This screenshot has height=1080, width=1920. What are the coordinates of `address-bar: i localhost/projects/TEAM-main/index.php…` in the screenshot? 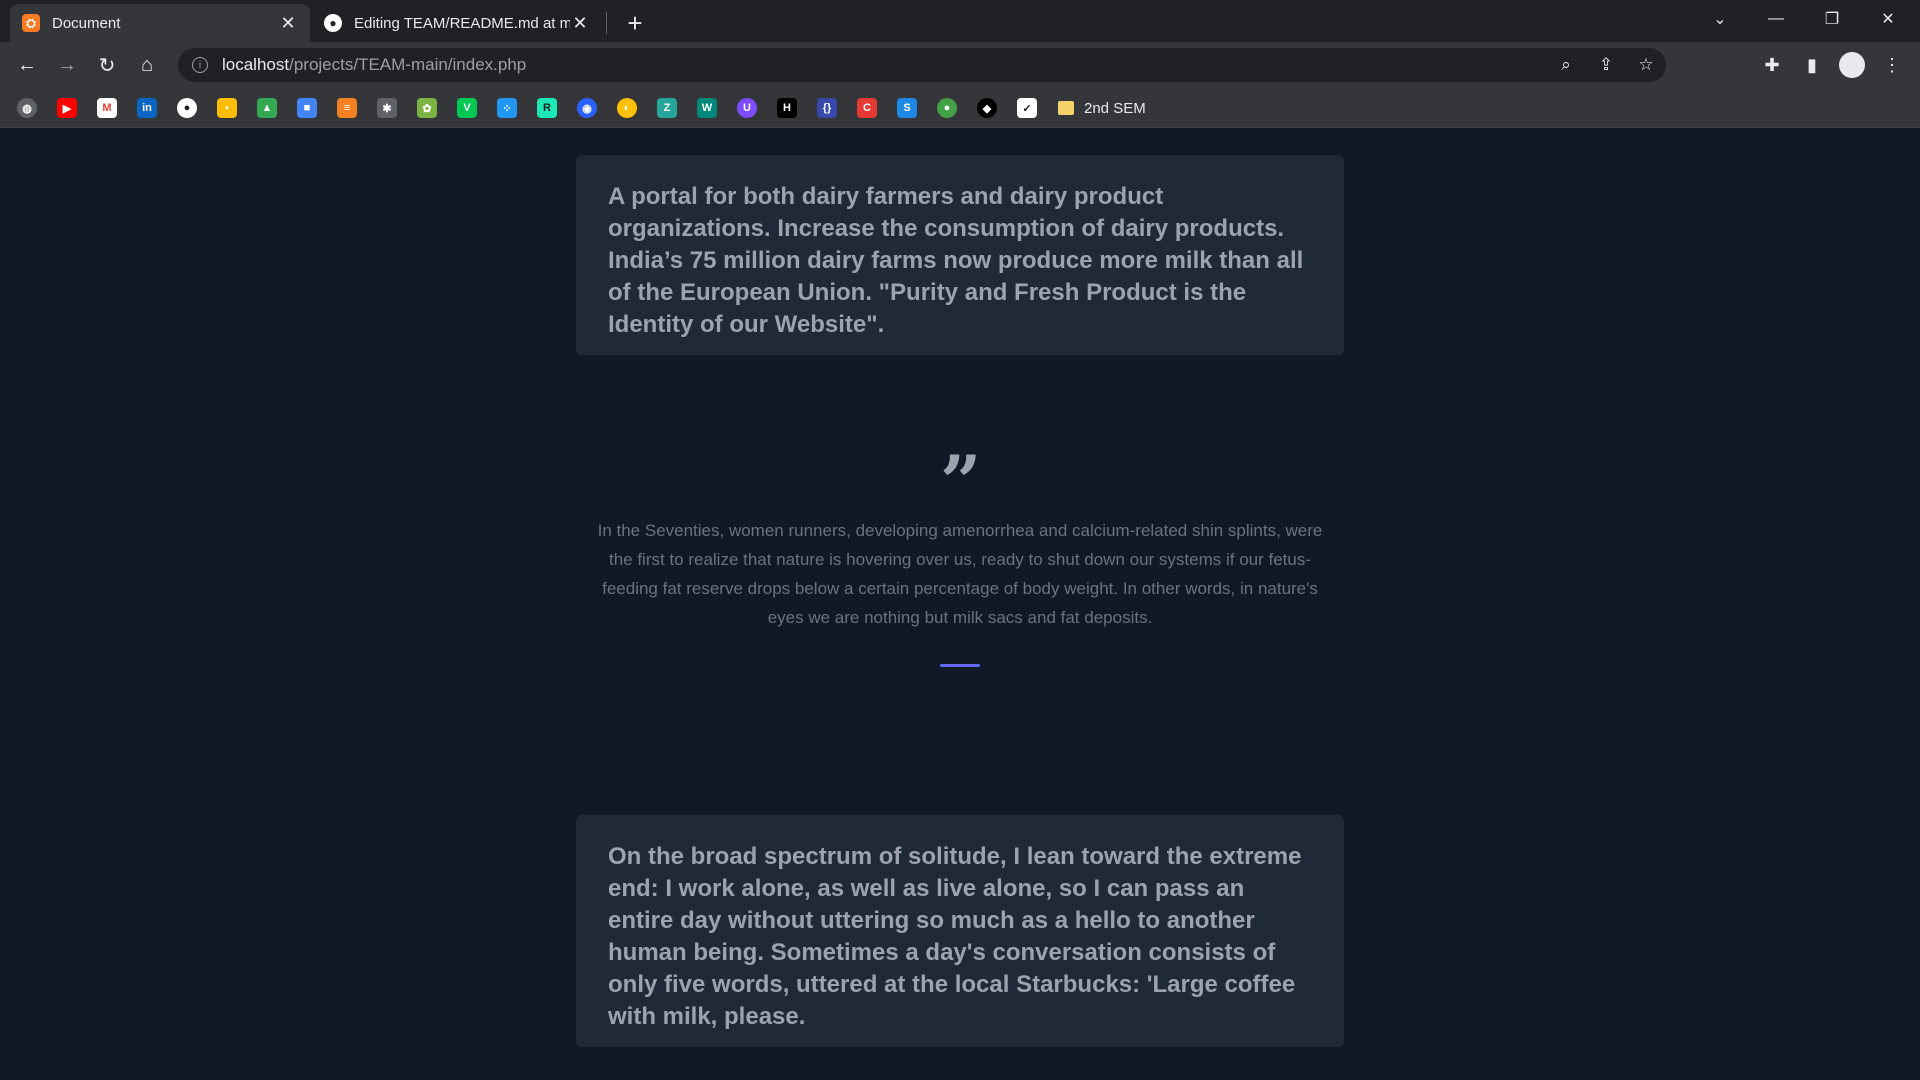 It's located at (922, 65).